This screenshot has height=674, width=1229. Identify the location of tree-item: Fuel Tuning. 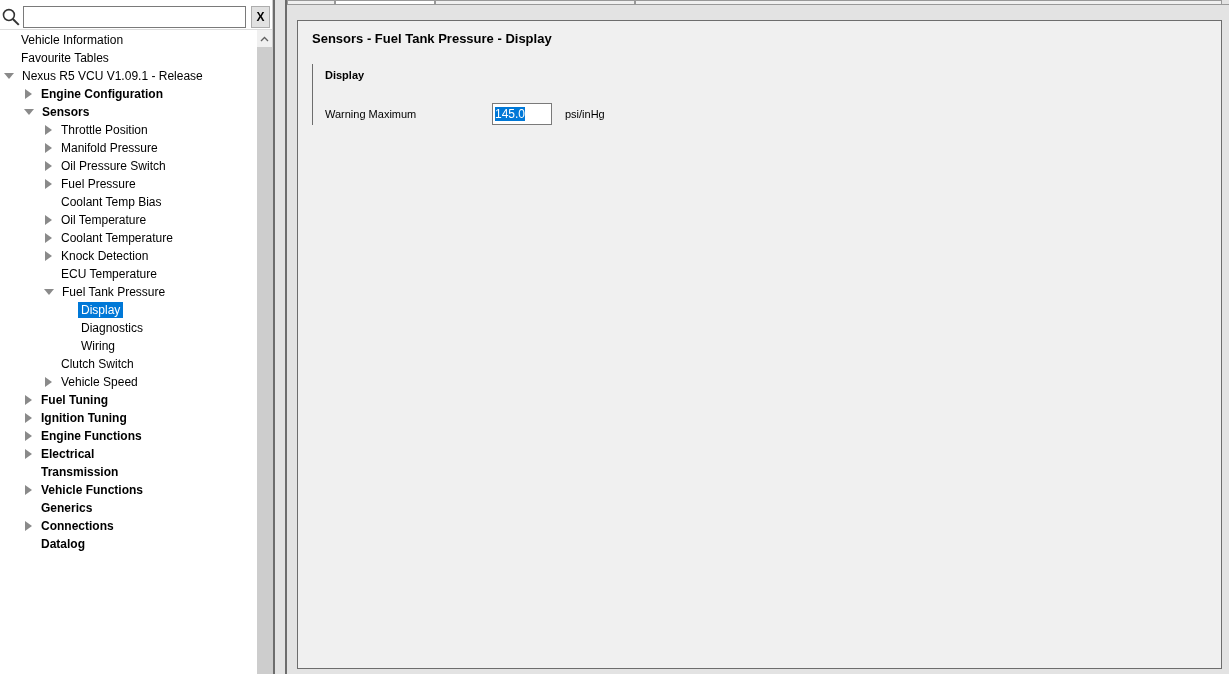
(75, 400).